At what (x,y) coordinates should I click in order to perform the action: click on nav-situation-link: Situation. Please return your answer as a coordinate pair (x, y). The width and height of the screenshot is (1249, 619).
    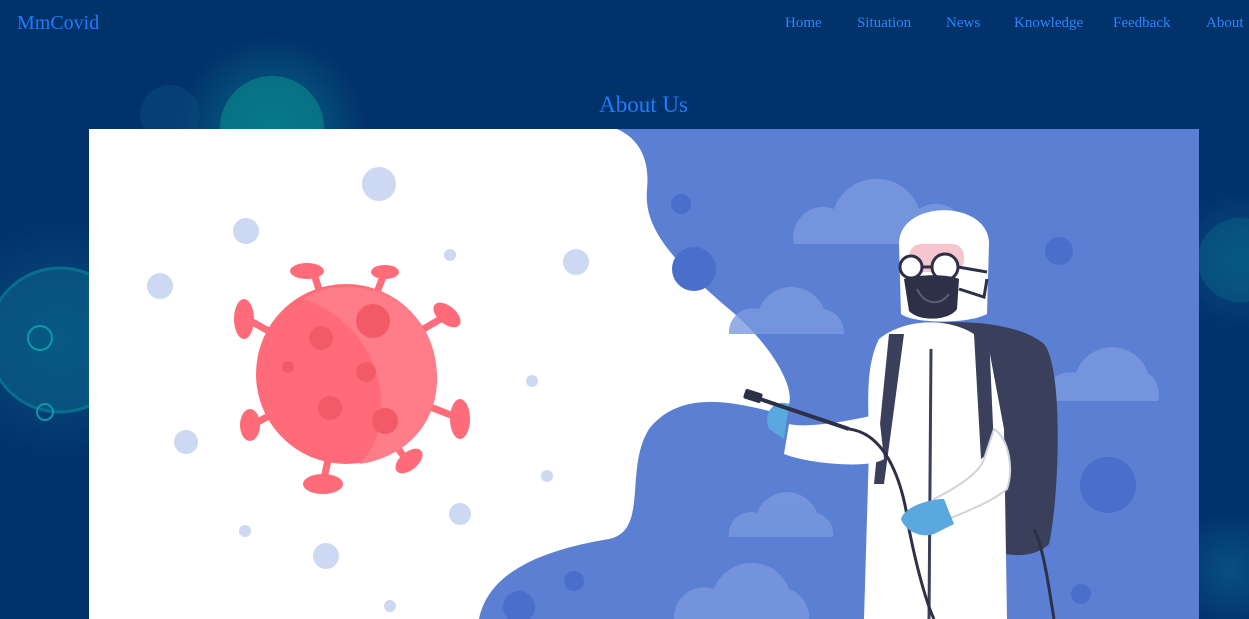
    Looking at the image, I should click on (884, 23).